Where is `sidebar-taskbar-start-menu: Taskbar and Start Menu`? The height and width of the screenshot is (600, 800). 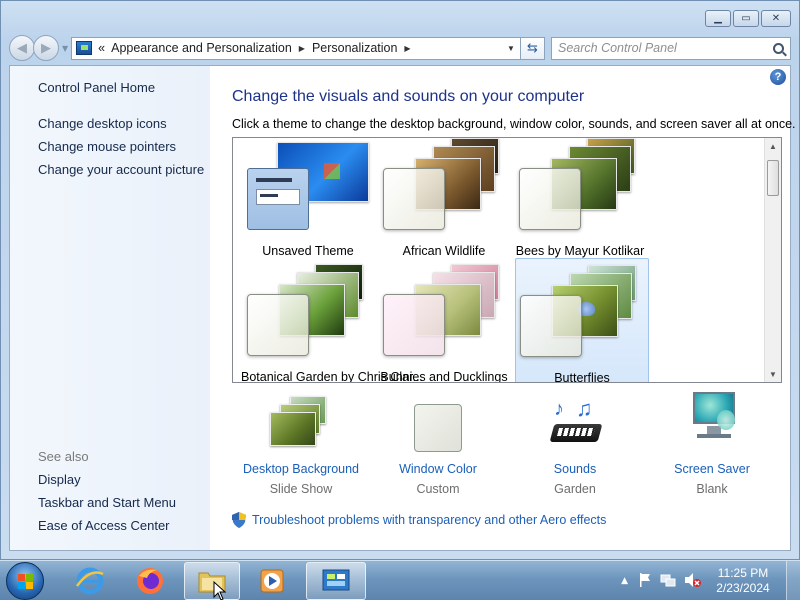
sidebar-taskbar-start-menu: Taskbar and Start Menu is located at coordinates (107, 502).